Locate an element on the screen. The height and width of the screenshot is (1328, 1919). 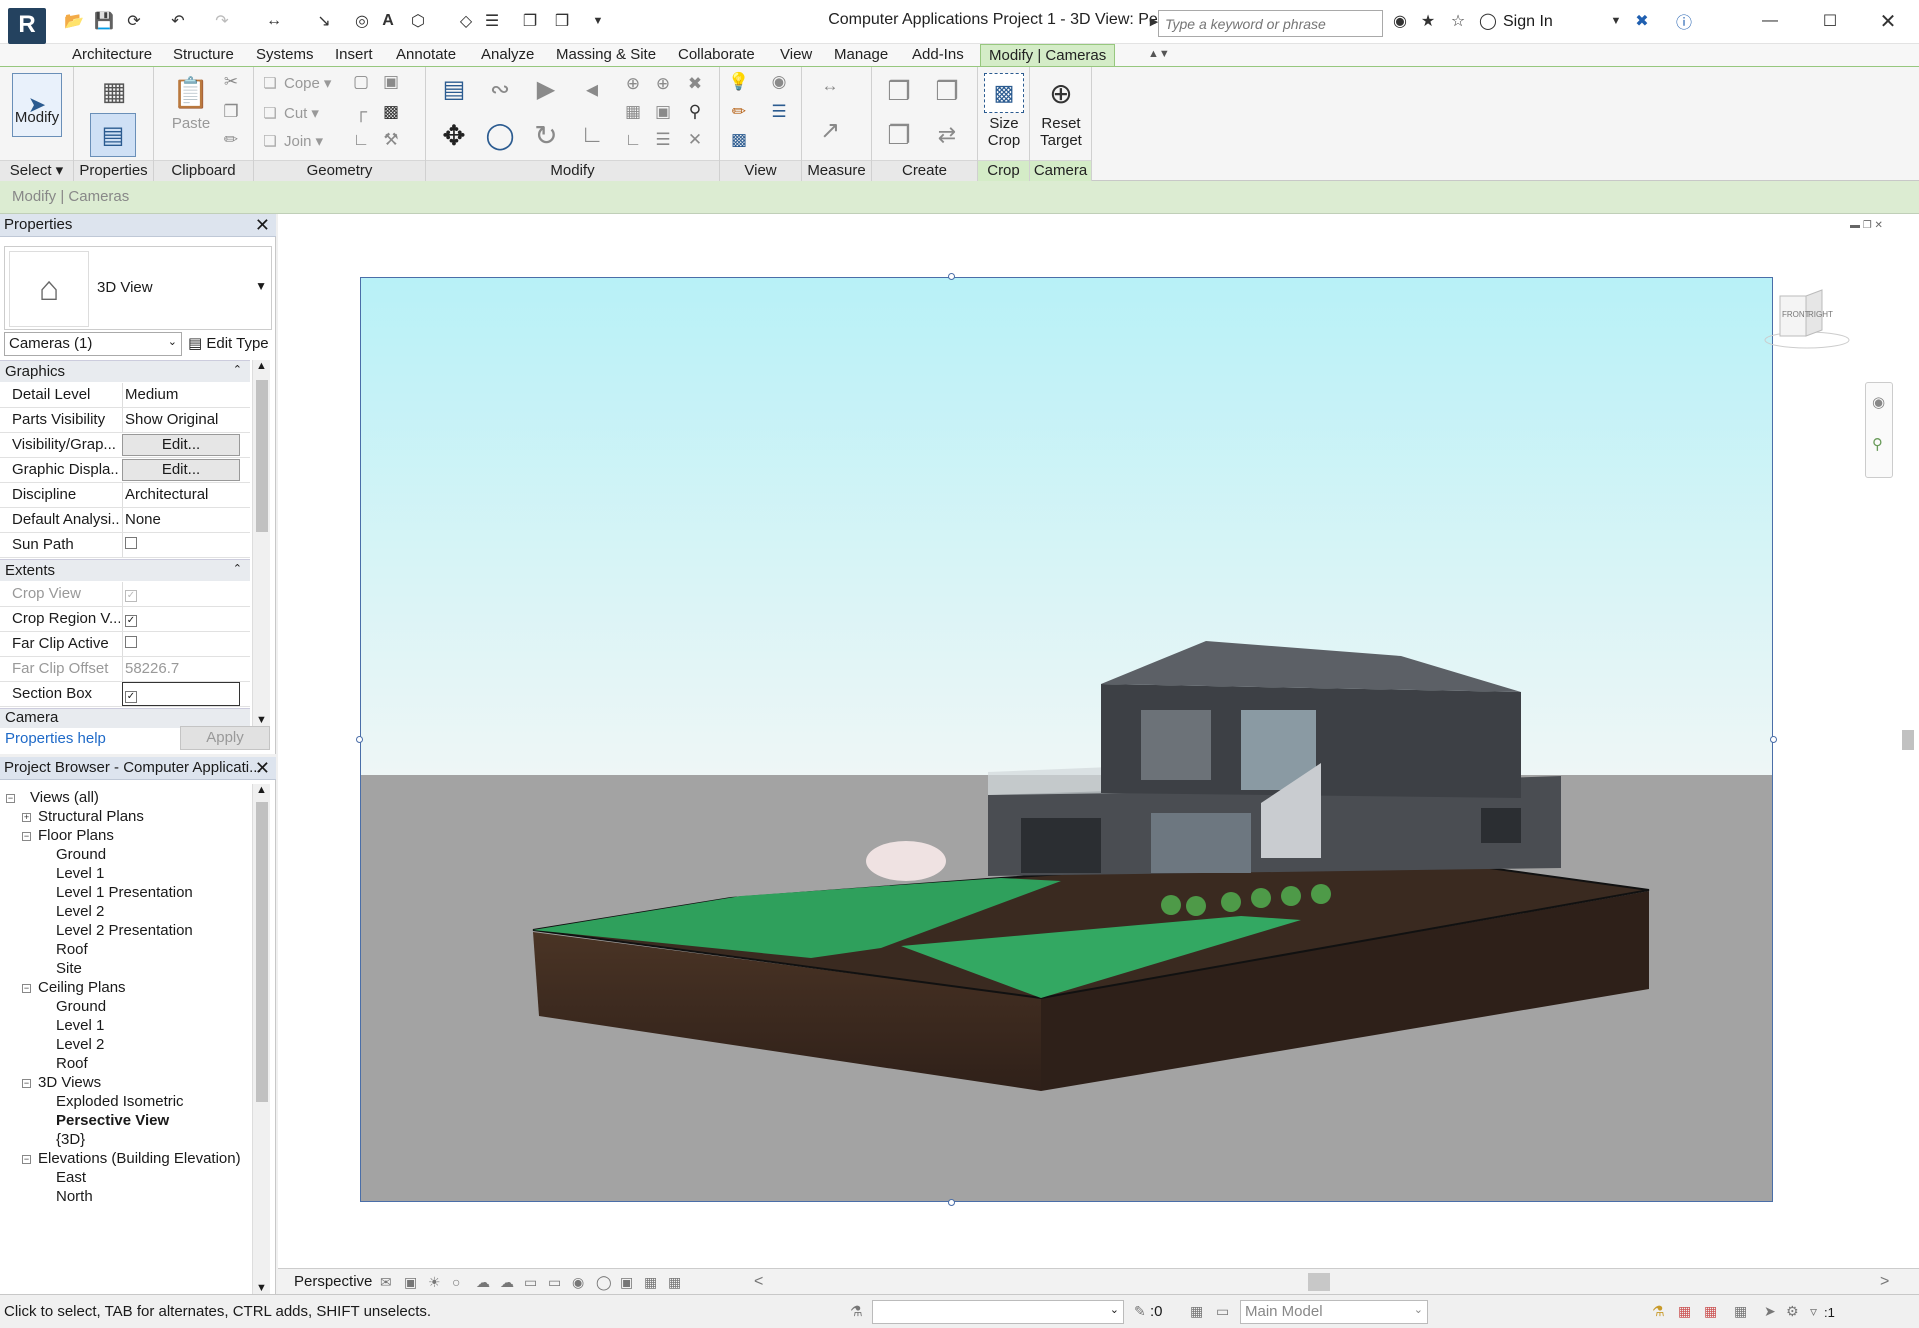
design-model-select: Main Model ⌄ is located at coordinates (1334, 1312).